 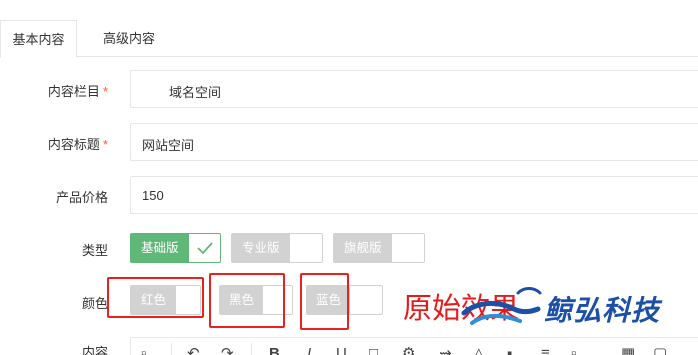 What do you see at coordinates (602, 310) in the screenshot?
I see `watermark-brand: 鲸弘科技` at bounding box center [602, 310].